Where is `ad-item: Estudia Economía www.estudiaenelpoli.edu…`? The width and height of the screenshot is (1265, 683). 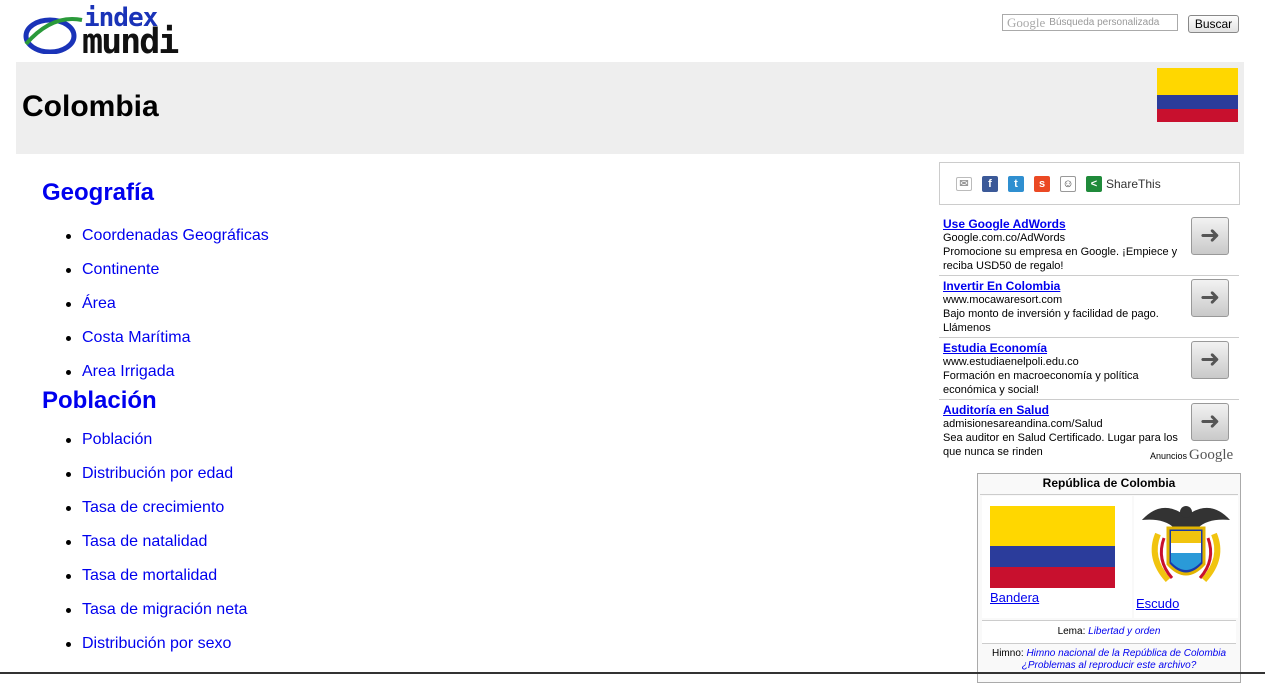
ad-item: Estudia Economía www.estudiaenelpoli.edu… is located at coordinates (1089, 369).